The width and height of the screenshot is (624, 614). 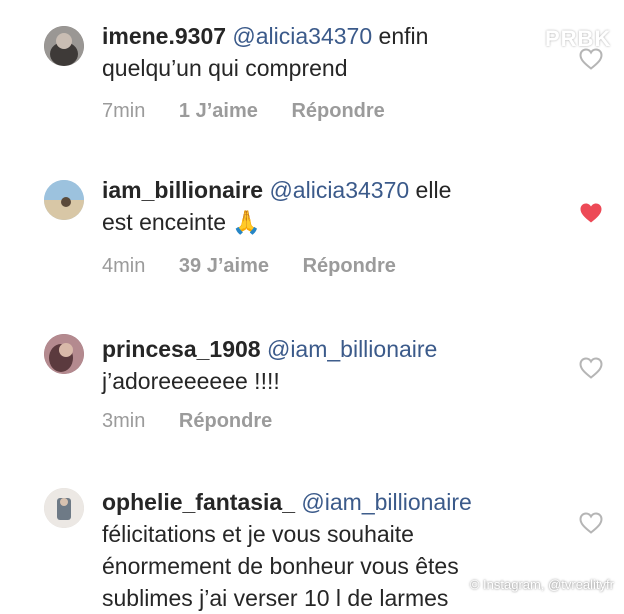 I want to click on comment-body: elle, so click(x=430, y=190).